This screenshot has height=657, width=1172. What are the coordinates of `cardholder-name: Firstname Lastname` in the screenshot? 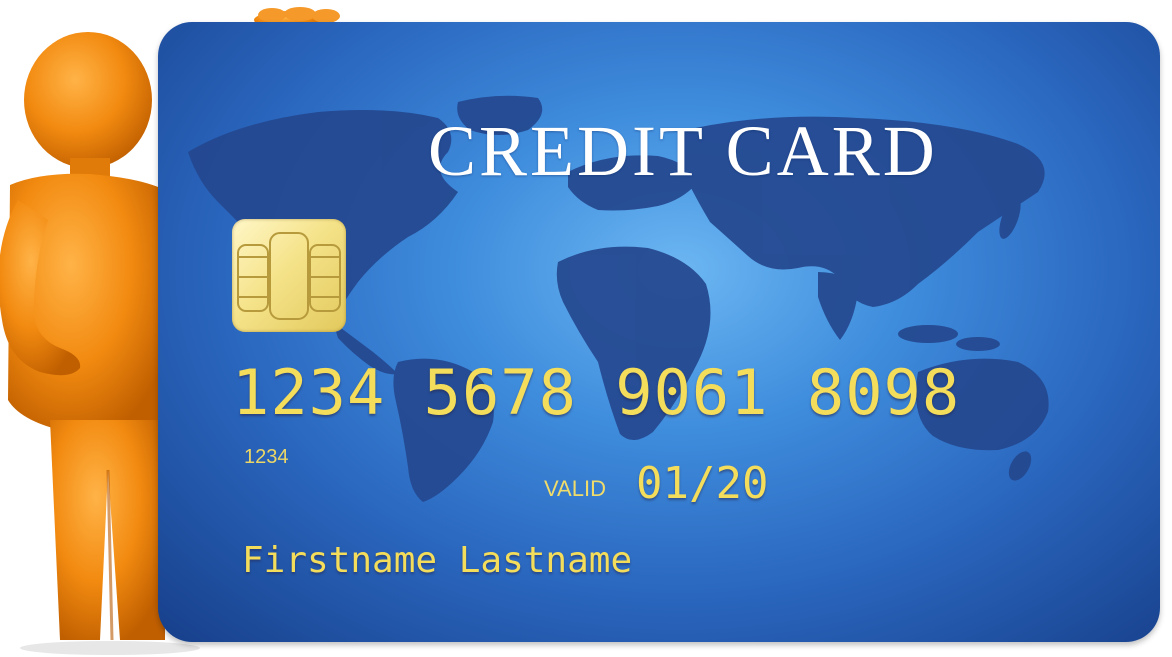 It's located at (437, 560).